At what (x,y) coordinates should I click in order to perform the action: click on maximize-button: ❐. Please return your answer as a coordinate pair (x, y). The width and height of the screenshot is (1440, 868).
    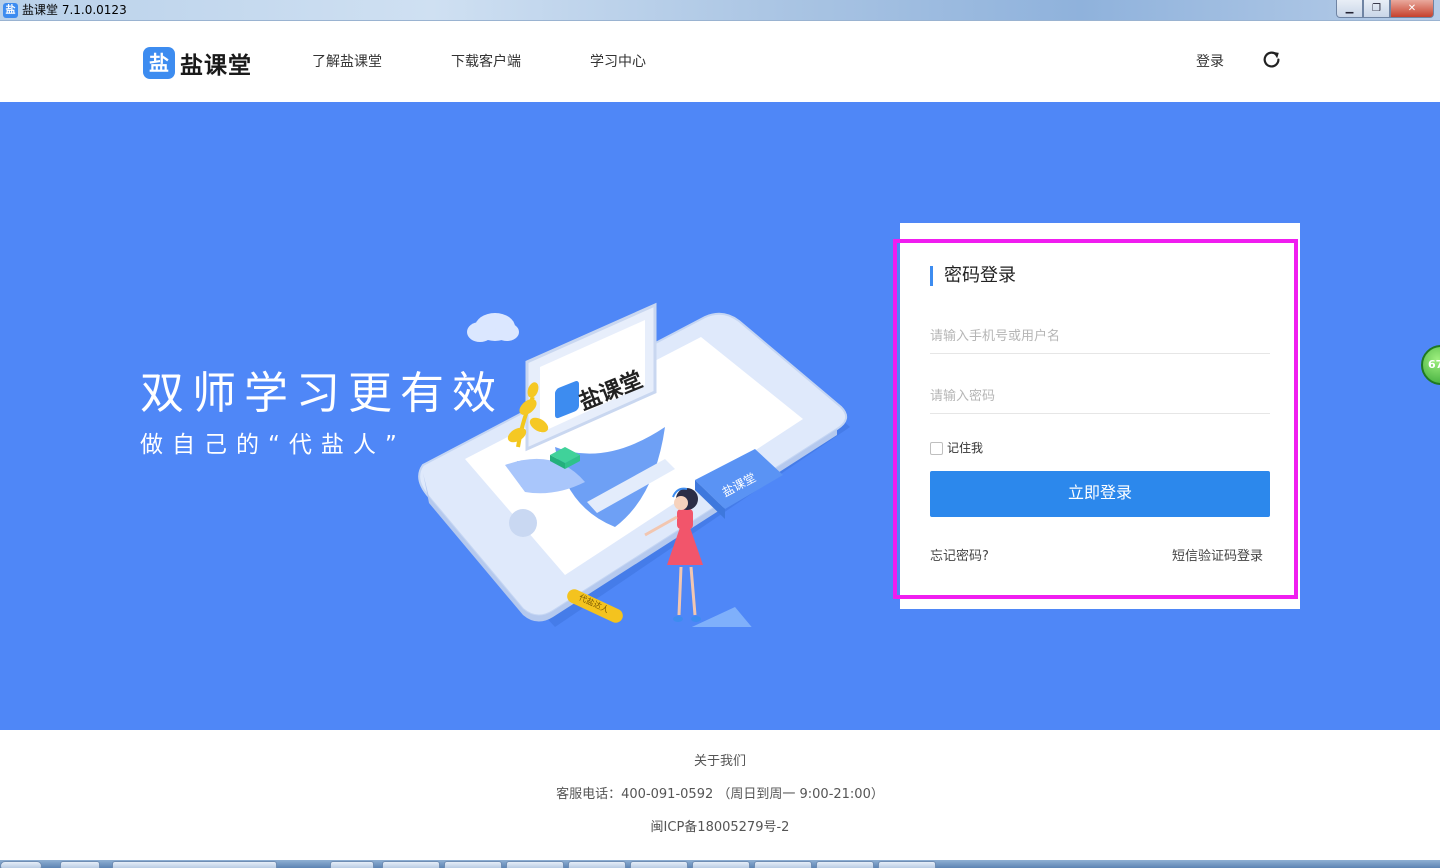
    Looking at the image, I should click on (1376, 9).